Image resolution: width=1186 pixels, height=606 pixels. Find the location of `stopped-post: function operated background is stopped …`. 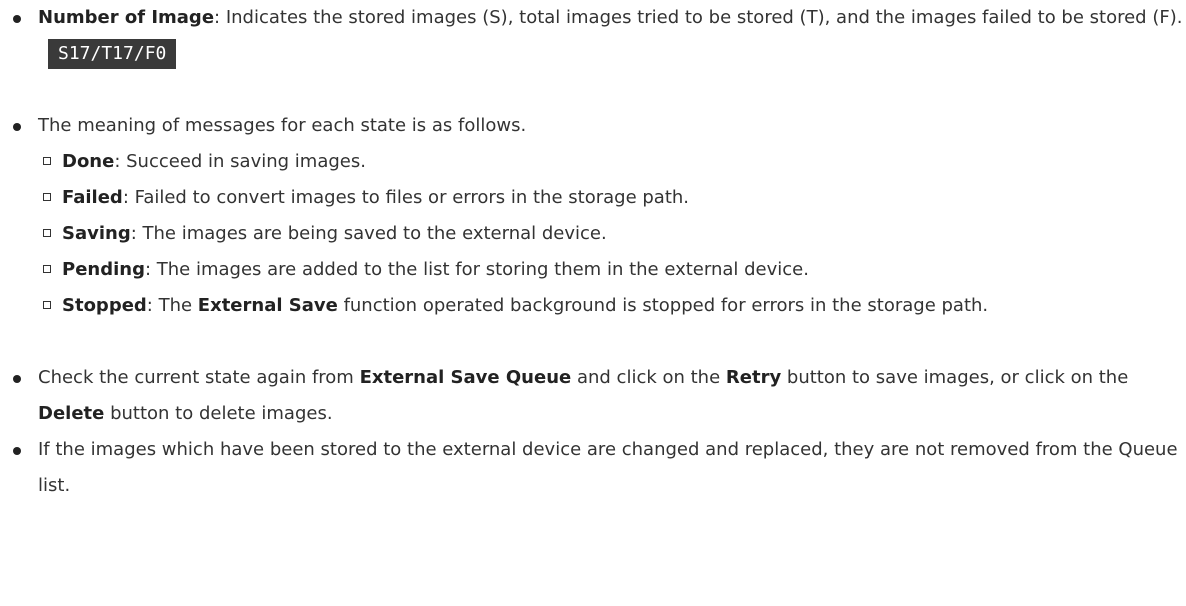

stopped-post: function operated background is stopped … is located at coordinates (663, 305).